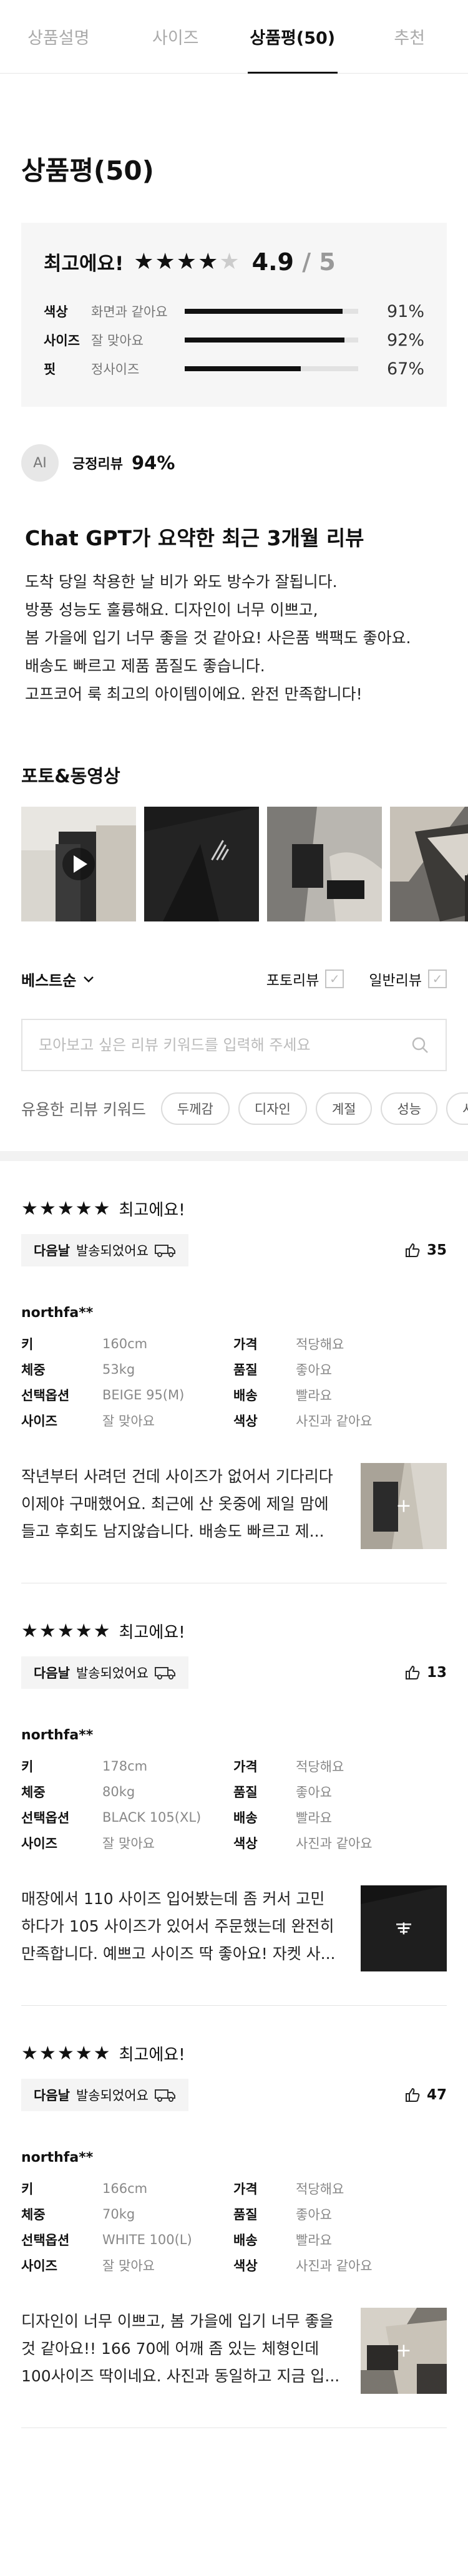 The width and height of the screenshot is (468, 2576). What do you see at coordinates (118, 340) in the screenshot?
I see `bar-value: 잘 맞아요` at bounding box center [118, 340].